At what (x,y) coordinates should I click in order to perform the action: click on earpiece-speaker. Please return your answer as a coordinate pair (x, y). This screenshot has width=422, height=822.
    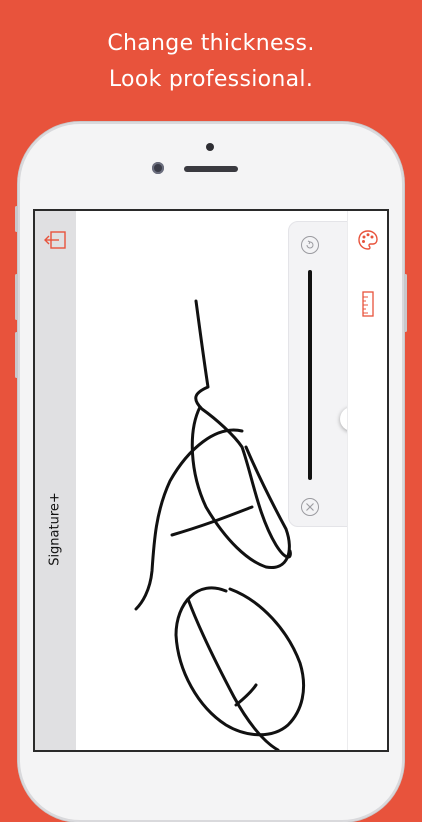
    Looking at the image, I should click on (211, 169).